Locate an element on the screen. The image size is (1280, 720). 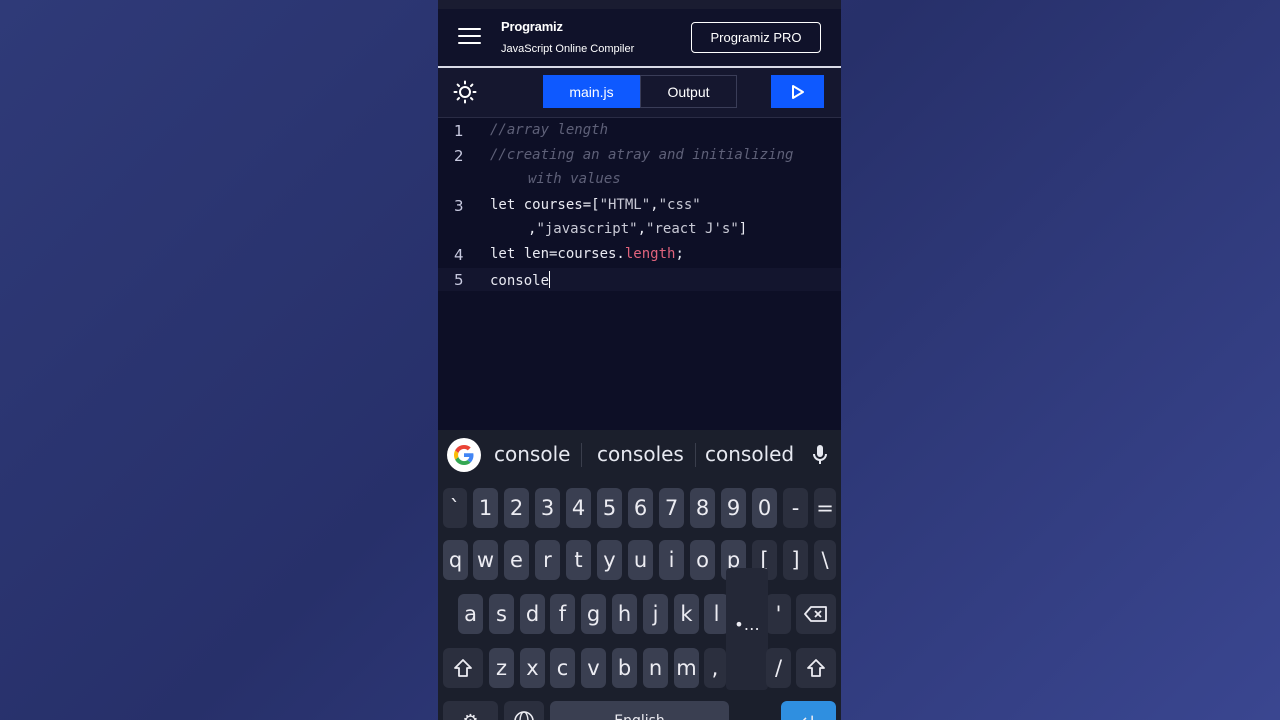
line-number: 4 is located at coordinates (459, 255).